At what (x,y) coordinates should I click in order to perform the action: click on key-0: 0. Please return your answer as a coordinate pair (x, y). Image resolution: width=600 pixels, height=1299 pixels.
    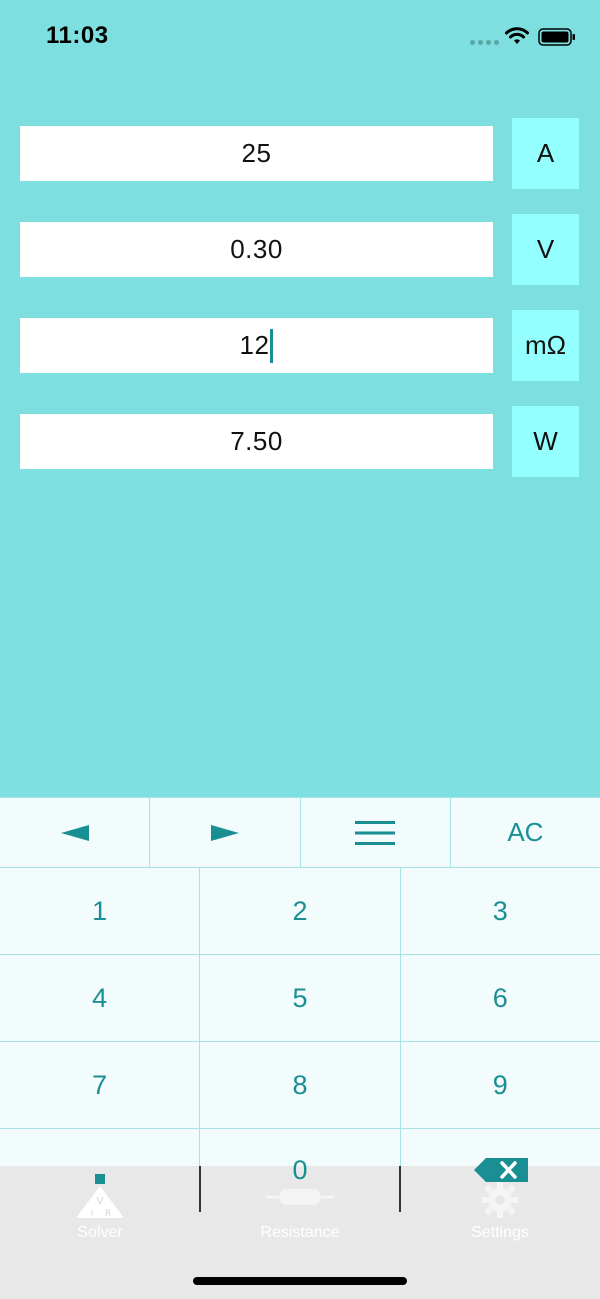
    Looking at the image, I should click on (300, 1170).